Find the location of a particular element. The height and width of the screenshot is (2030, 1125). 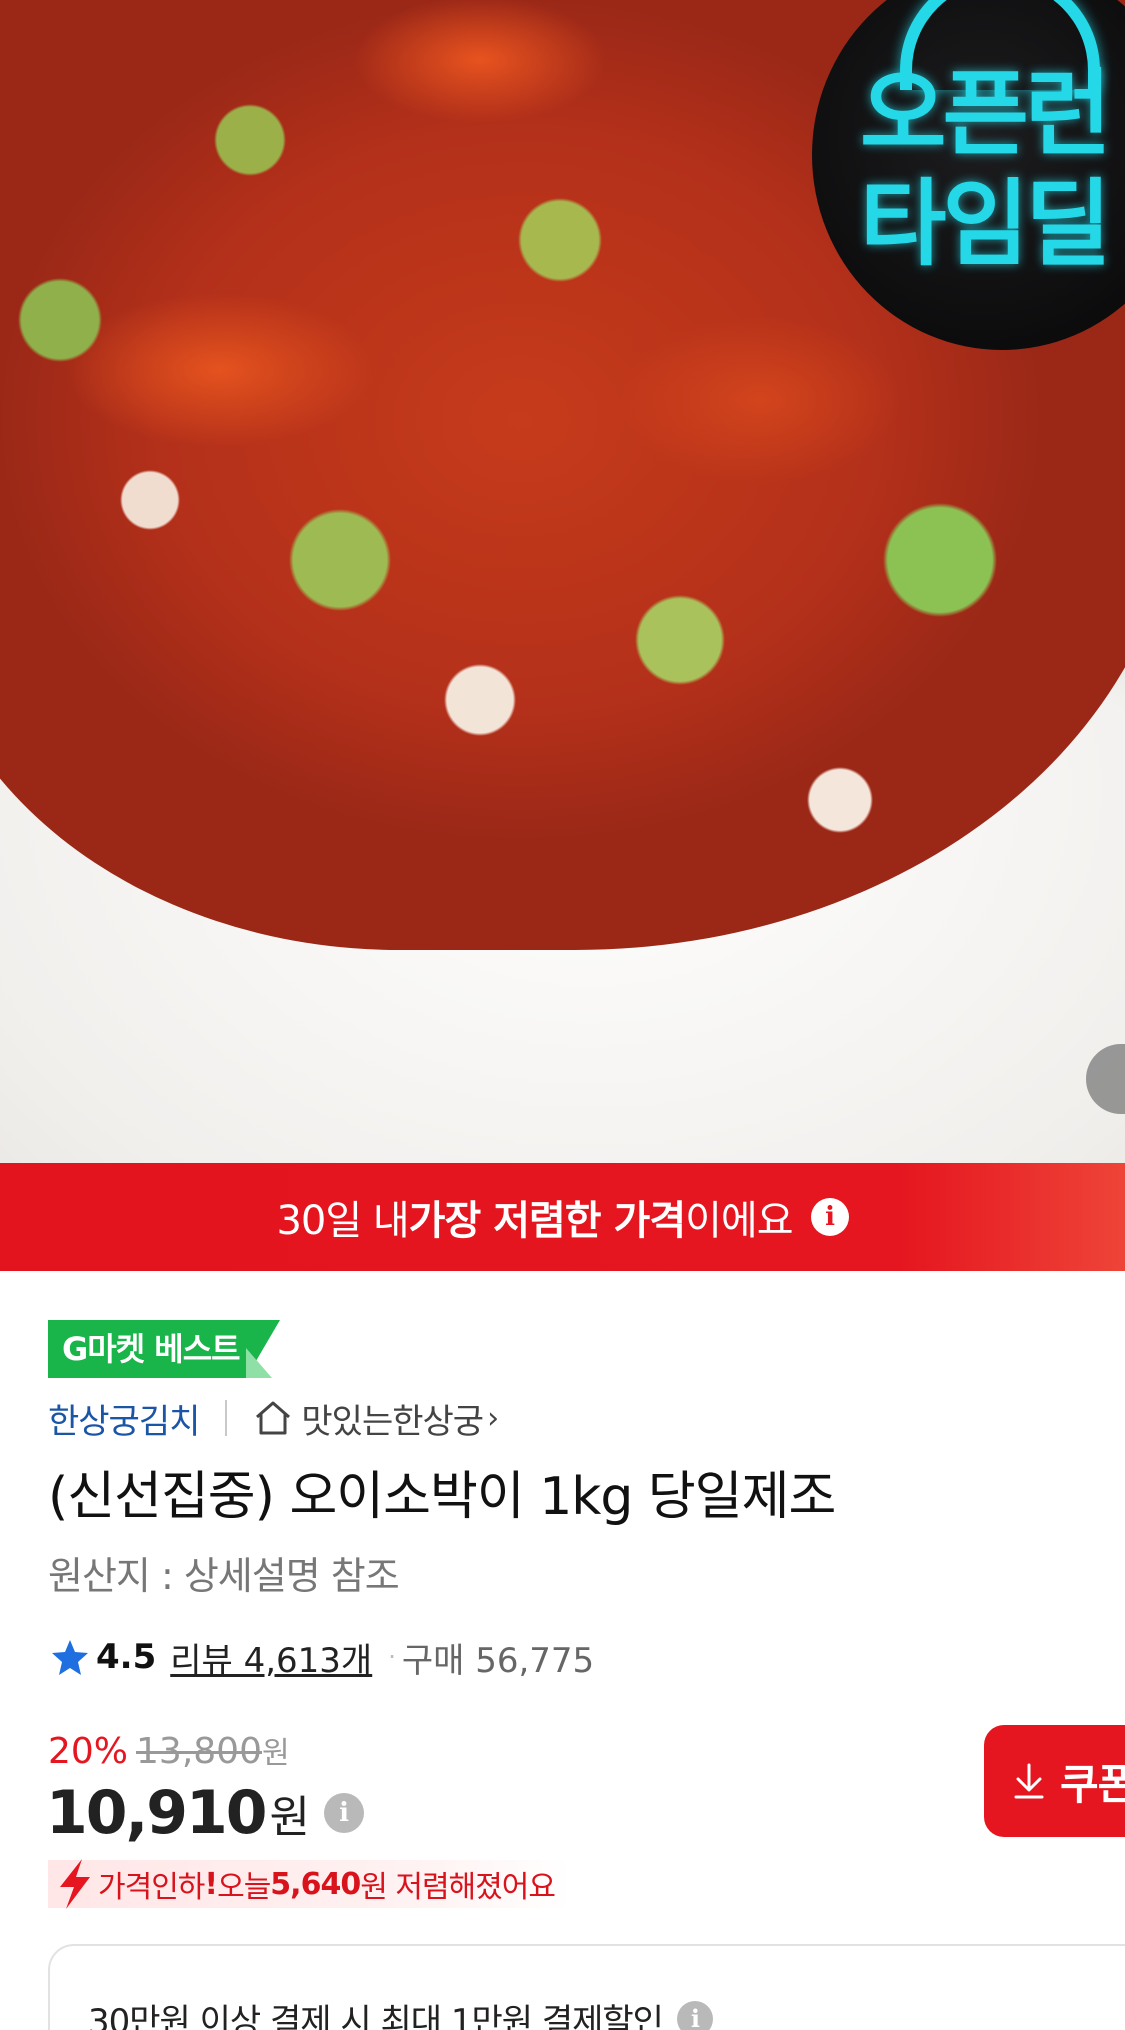

discount-rate: 20% is located at coordinates (88, 1751).